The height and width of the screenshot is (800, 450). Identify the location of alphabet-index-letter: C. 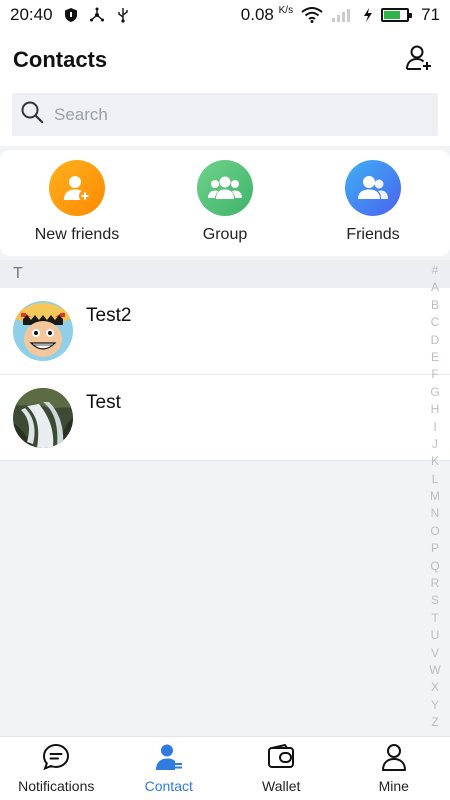
(435, 322).